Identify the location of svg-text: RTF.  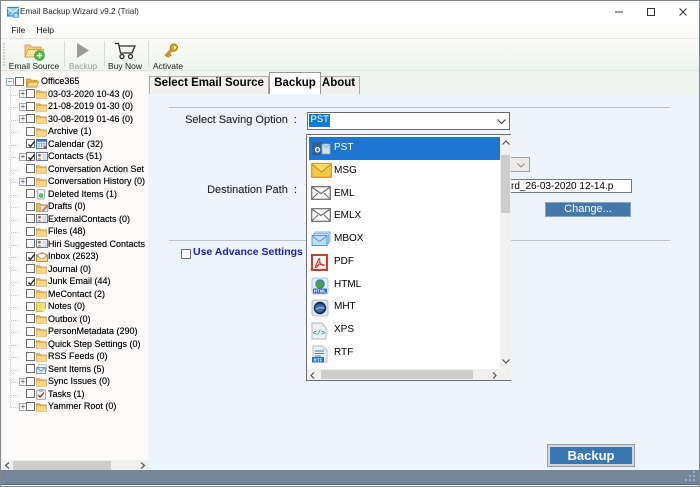
(318, 359).